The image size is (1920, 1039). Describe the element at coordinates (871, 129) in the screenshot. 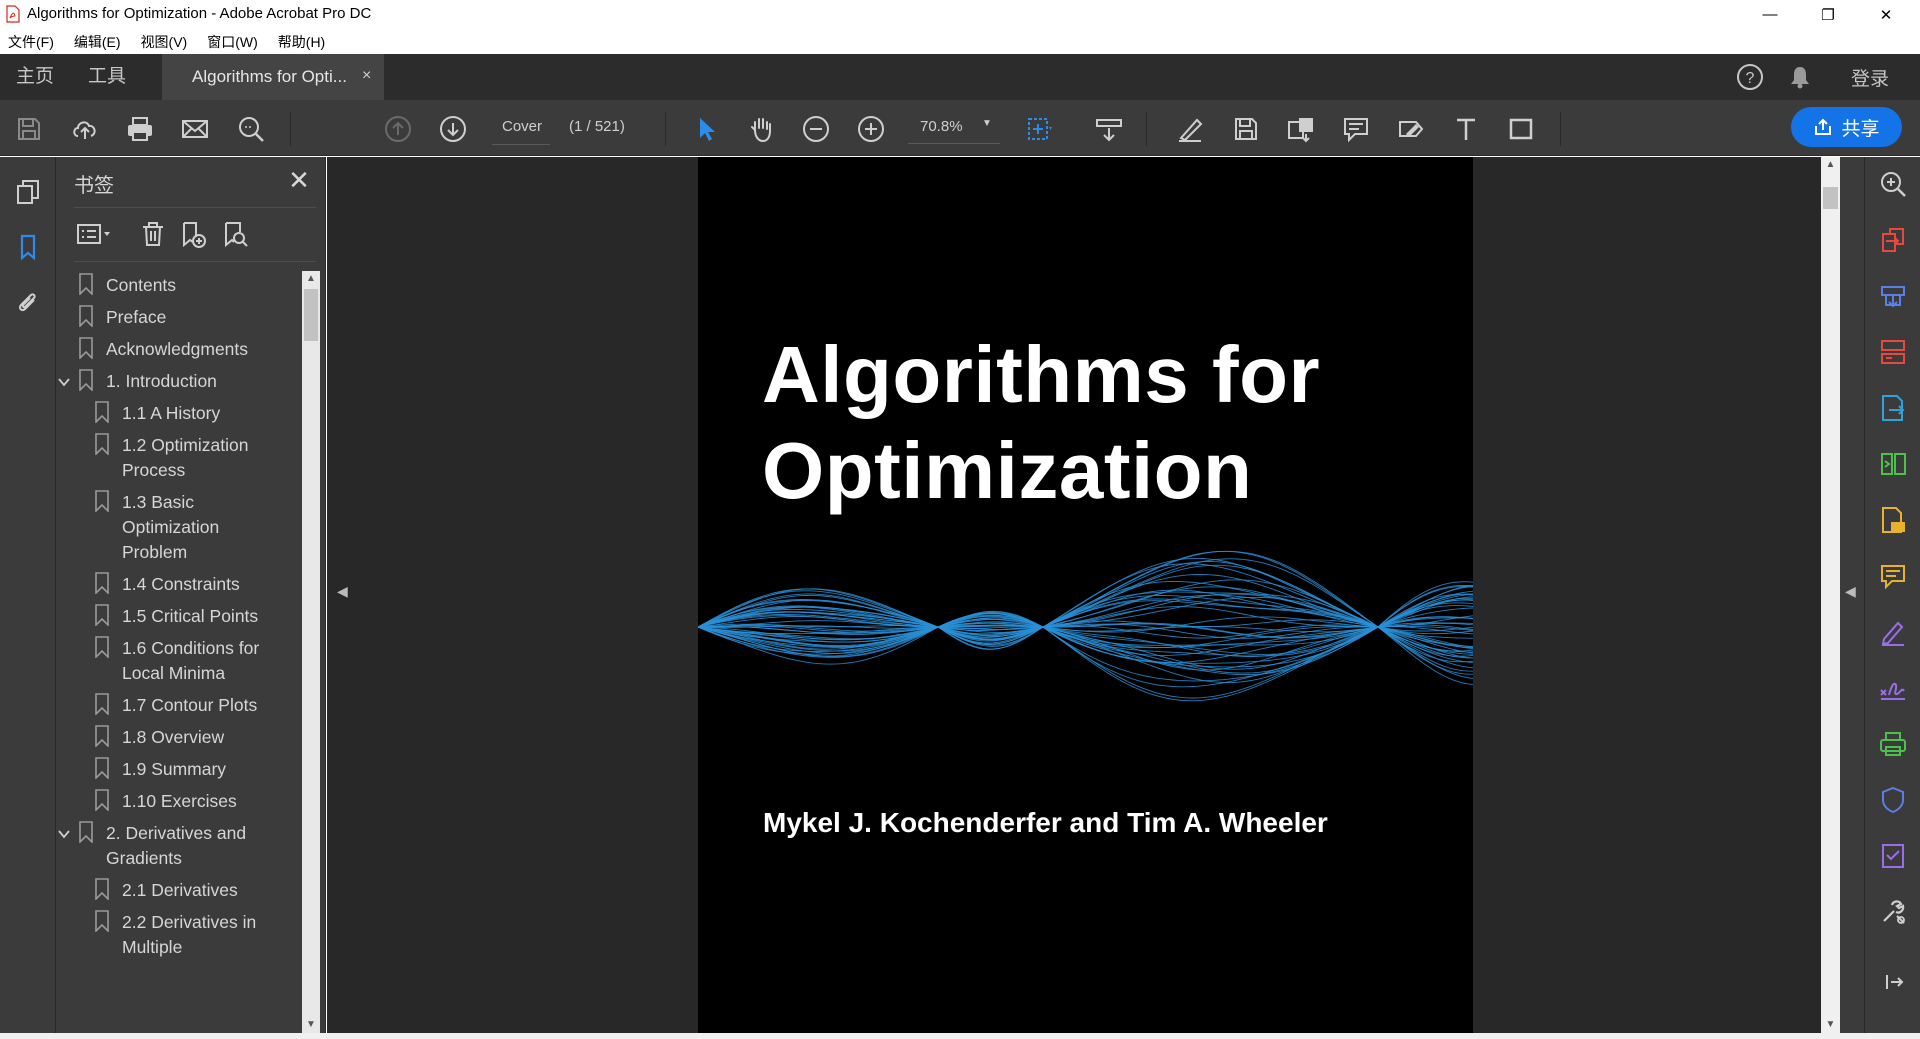

I see `zoom-in-icon` at that location.